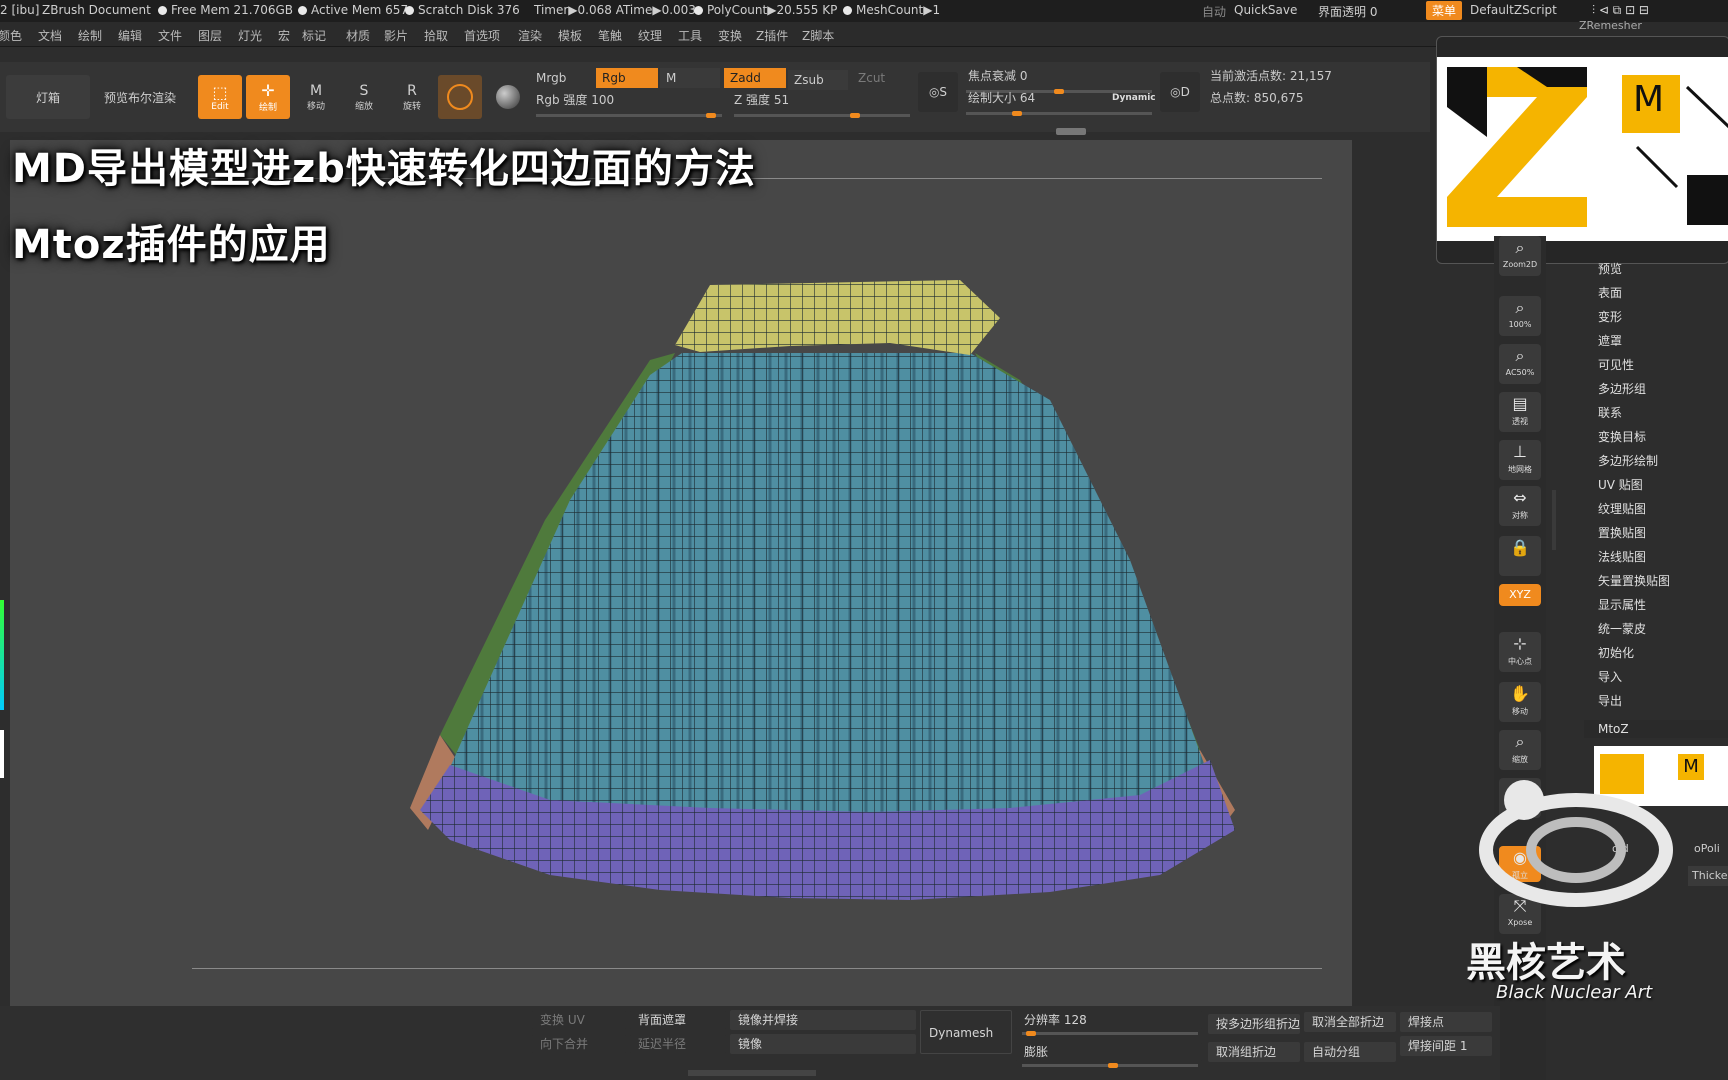 The width and height of the screenshot is (1728, 1080). Describe the element at coordinates (1057, 76) in the screenshot. I see `focal-shift-slider: 焦点衰减 0` at that location.